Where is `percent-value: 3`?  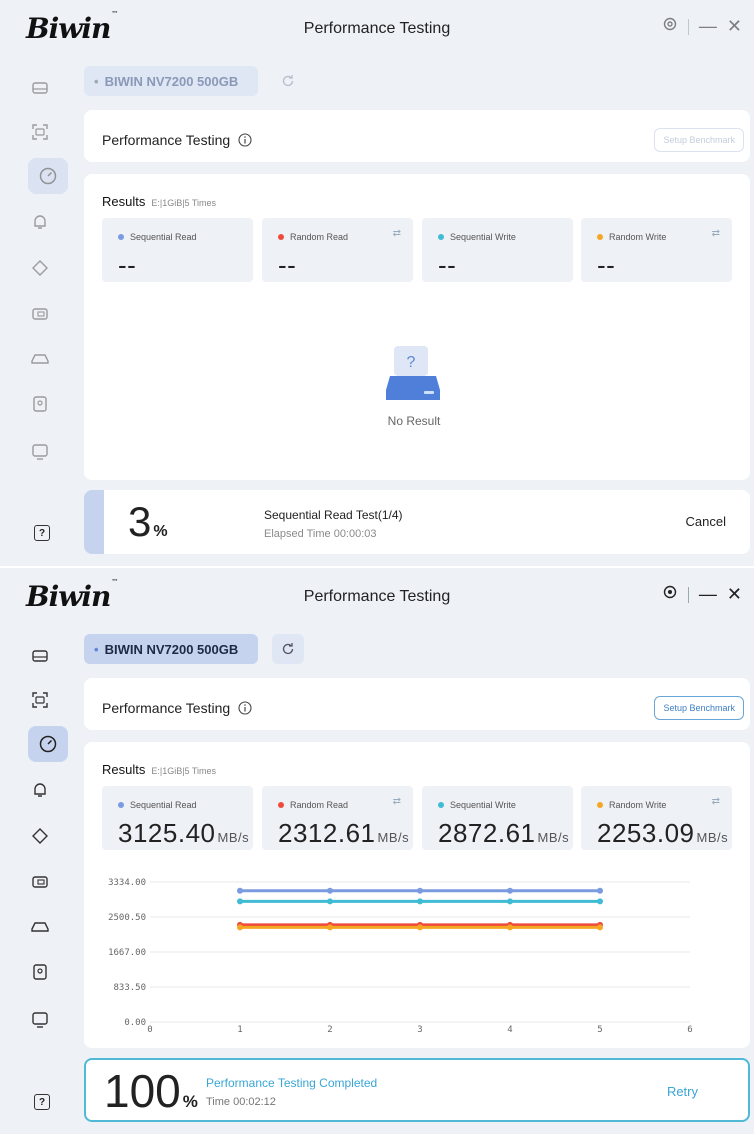
percent-value: 3 is located at coordinates (140, 521).